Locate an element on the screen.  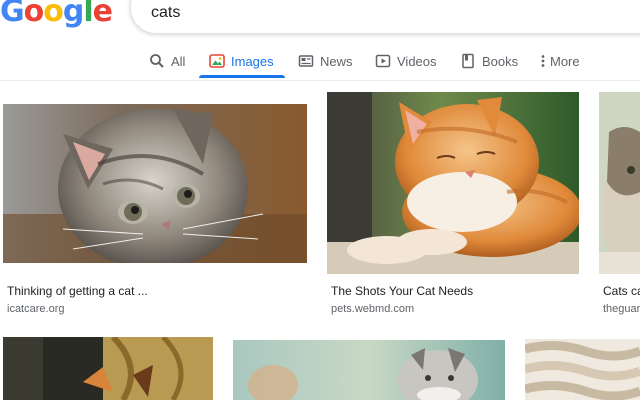
header-divider is located at coordinates (320, 80).